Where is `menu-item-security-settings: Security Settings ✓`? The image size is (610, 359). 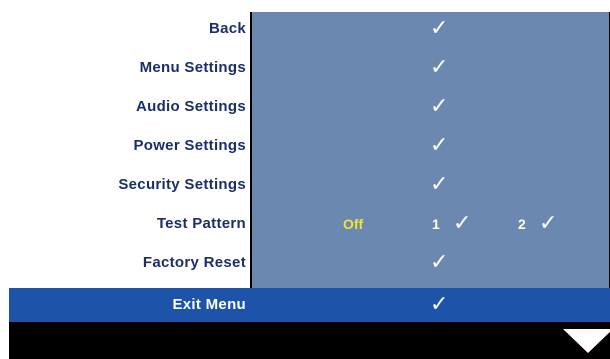
menu-item-security-settings: Security Settings ✓ is located at coordinates (309, 185).